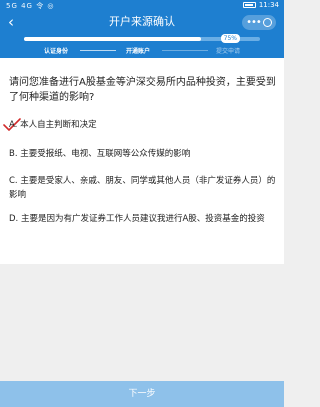  Describe the element at coordinates (267, 22) in the screenshot. I see `close-mini-program-icon` at that location.